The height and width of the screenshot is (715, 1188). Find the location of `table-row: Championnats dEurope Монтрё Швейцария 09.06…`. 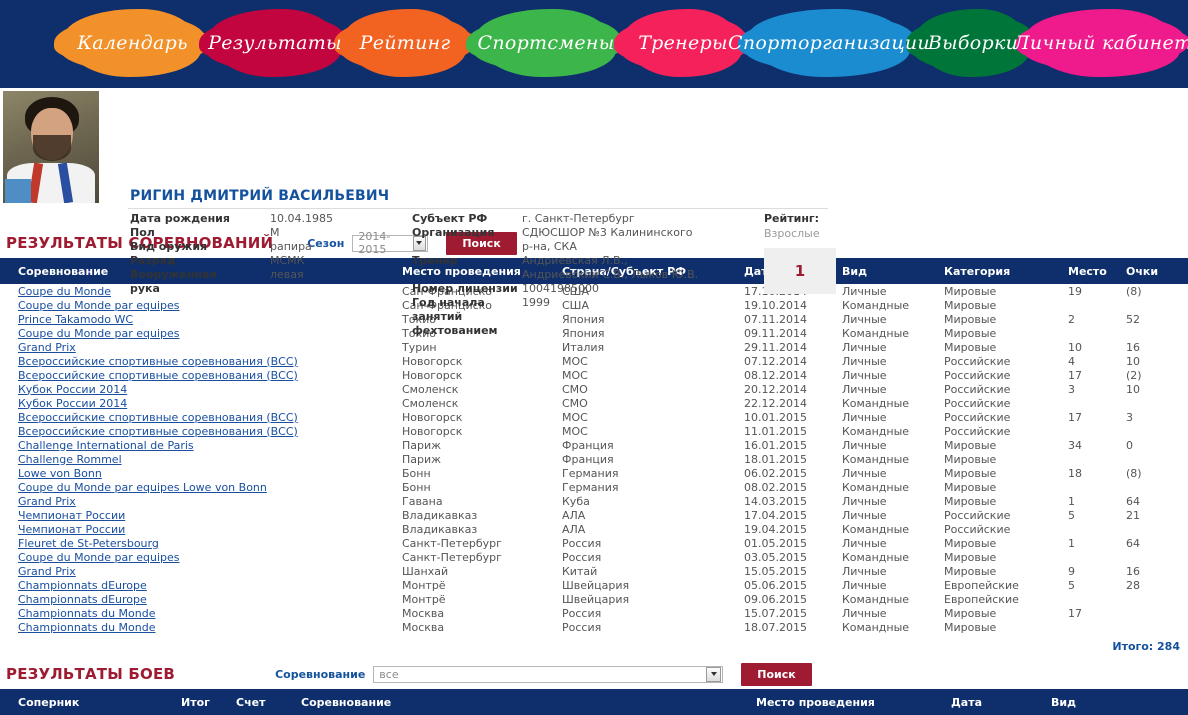

table-row: Championnats dEurope Монтрё Швейцария 09.06… is located at coordinates (594, 599).